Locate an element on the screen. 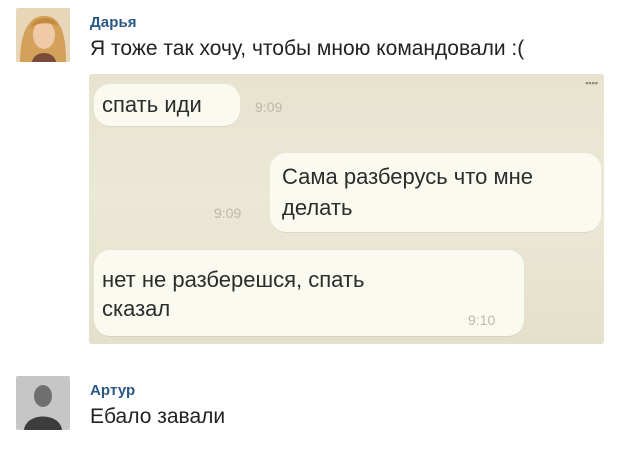 The height and width of the screenshot is (450, 640). comment-text: Ебало завали is located at coordinates (158, 416).